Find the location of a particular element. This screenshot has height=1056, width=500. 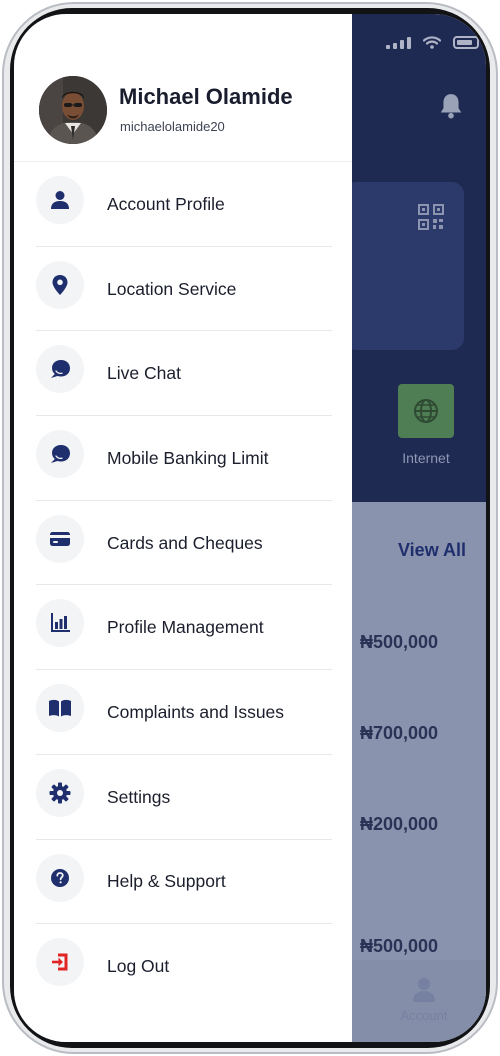

book-icon is located at coordinates (60, 708).